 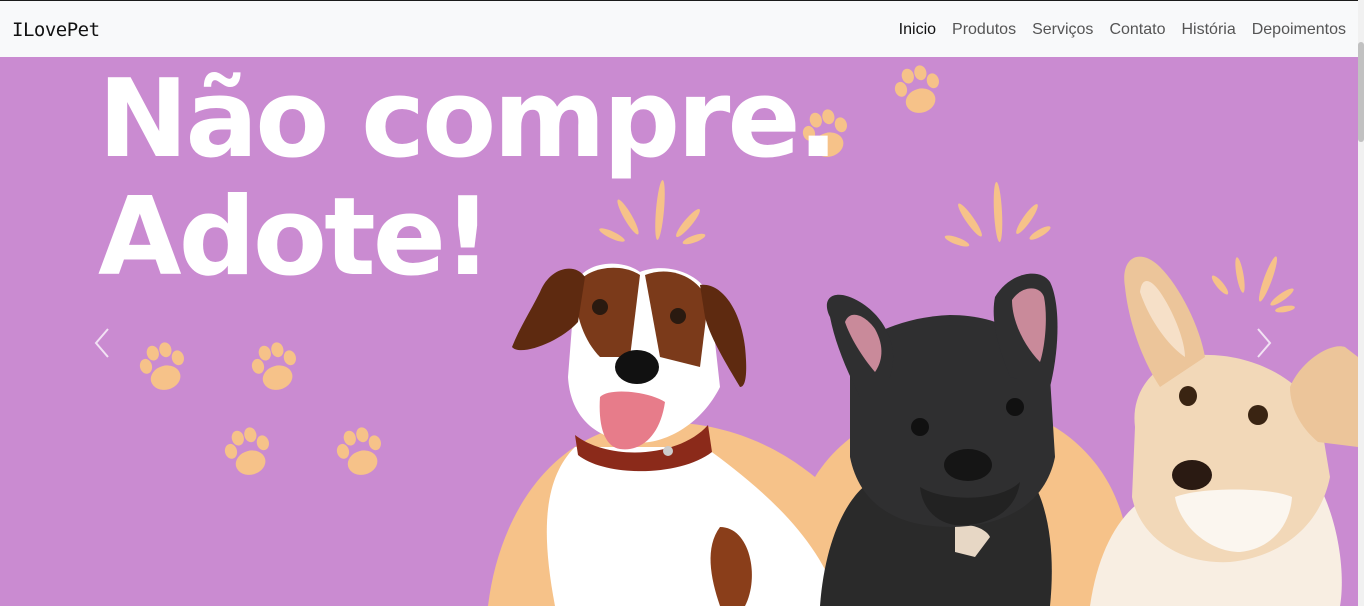 I want to click on chevron-right-icon, so click(x=1264, y=343).